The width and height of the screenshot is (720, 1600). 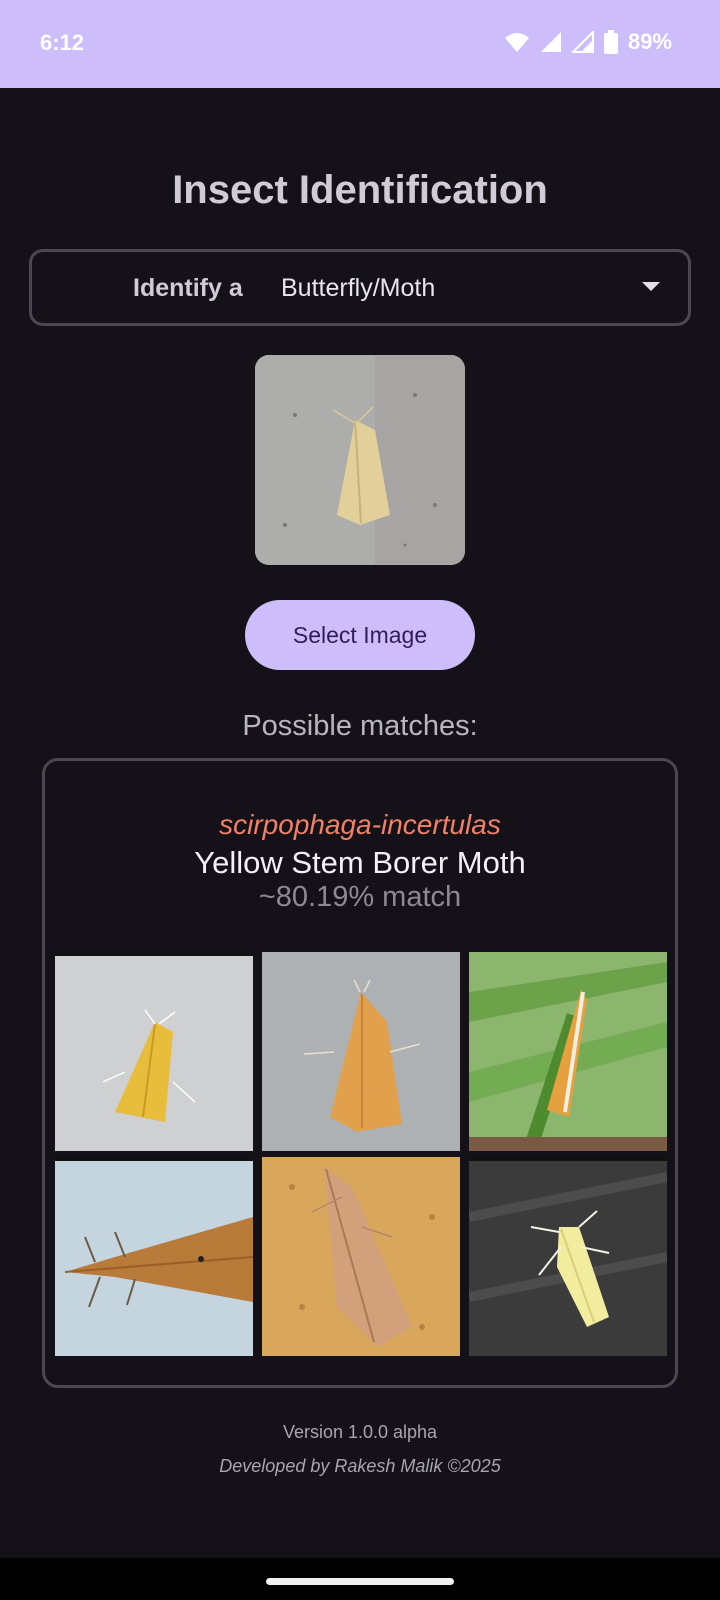 What do you see at coordinates (188, 288) in the screenshot?
I see `dropdown-label: Identify a` at bounding box center [188, 288].